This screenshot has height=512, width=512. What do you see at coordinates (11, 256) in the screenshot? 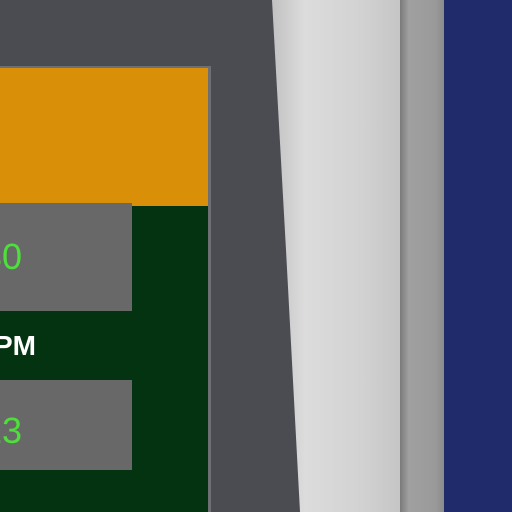
I see `reading-value-1: 30` at bounding box center [11, 256].